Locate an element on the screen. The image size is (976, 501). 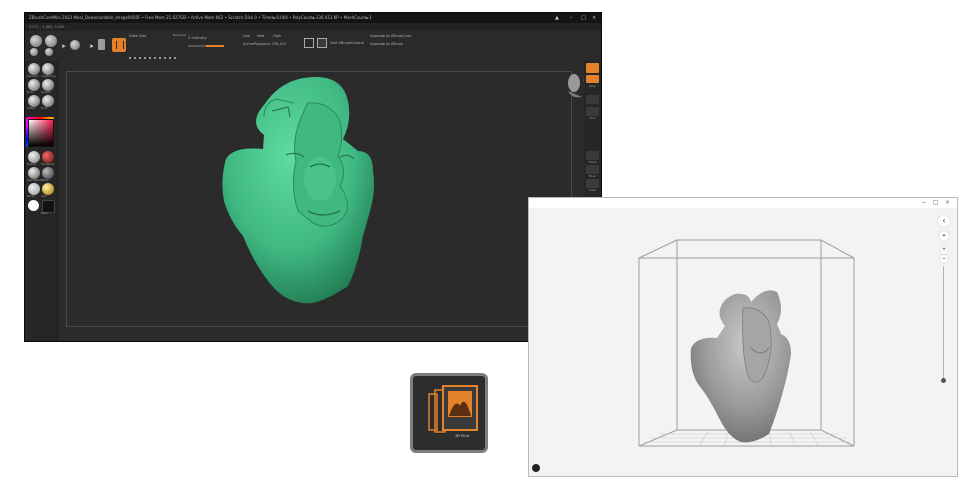
scale-button is located at coordinates (592, 169).